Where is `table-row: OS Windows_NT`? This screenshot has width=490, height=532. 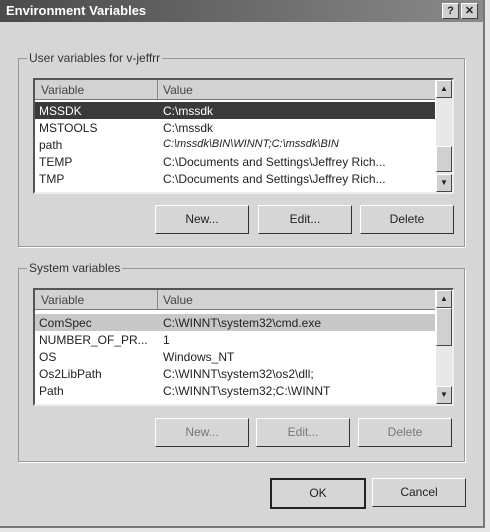 table-row: OS Windows_NT is located at coordinates (235, 356).